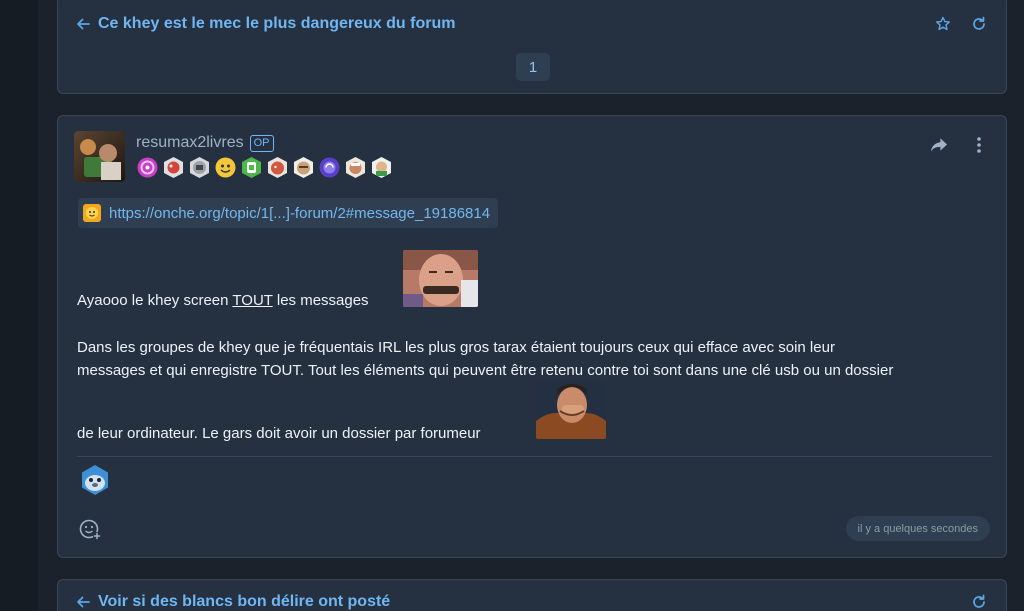 The height and width of the screenshot is (611, 1024). What do you see at coordinates (534, 456) in the screenshot?
I see `post-divider` at bounding box center [534, 456].